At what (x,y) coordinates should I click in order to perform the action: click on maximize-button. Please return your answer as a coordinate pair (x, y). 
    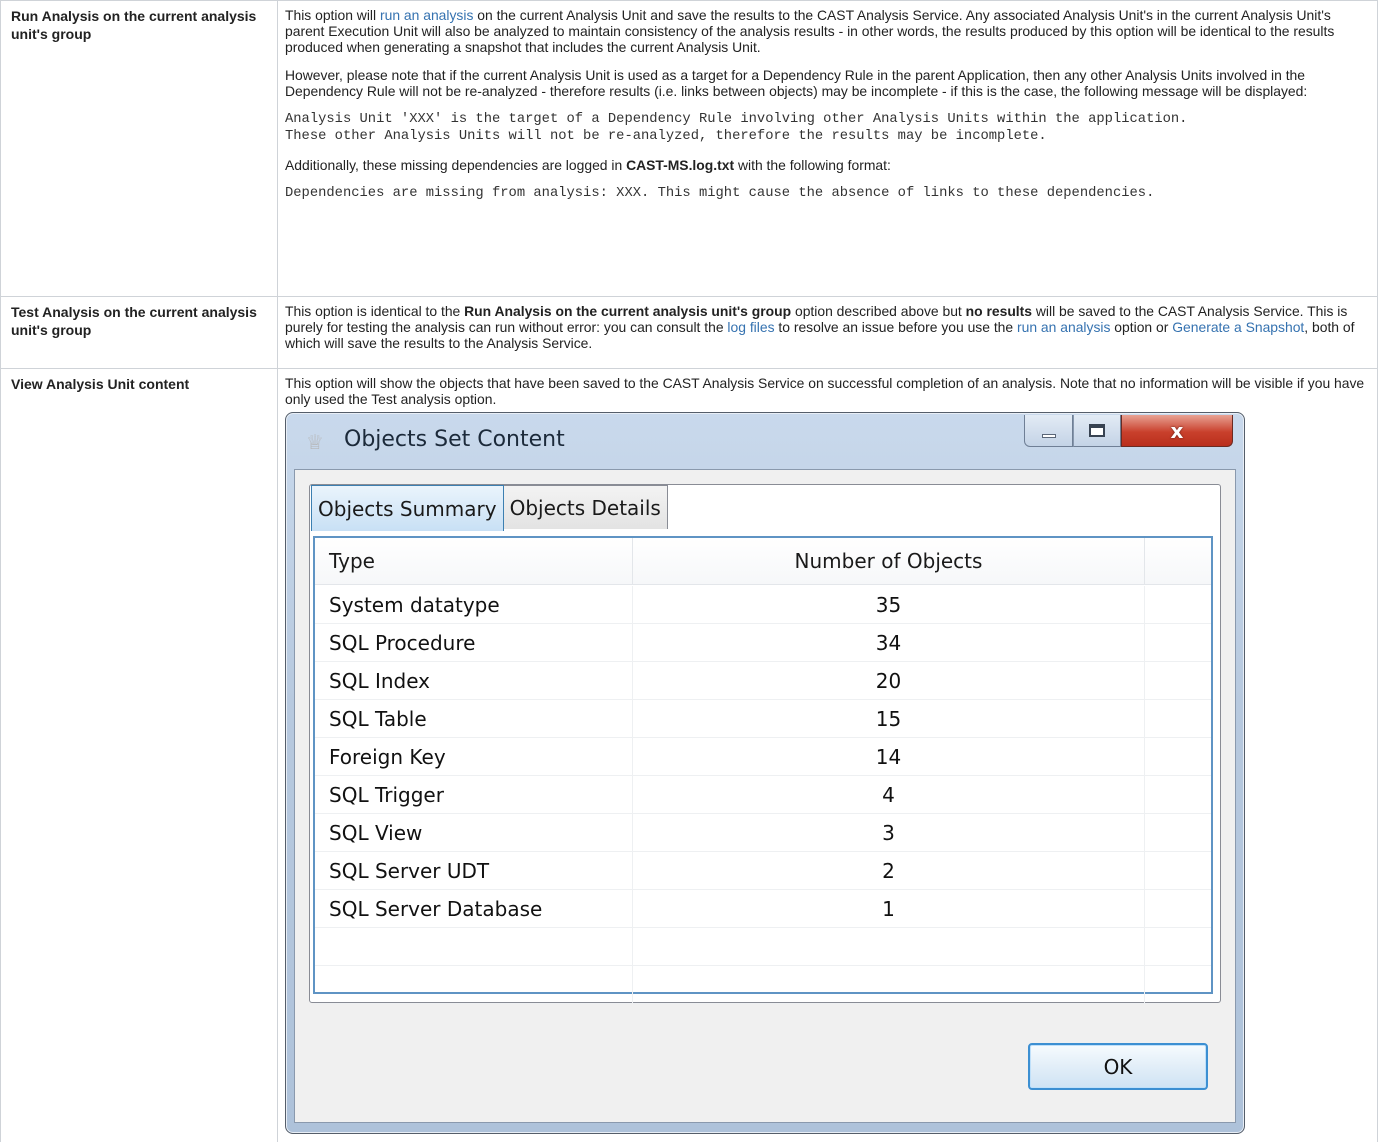
    Looking at the image, I should click on (1097, 431).